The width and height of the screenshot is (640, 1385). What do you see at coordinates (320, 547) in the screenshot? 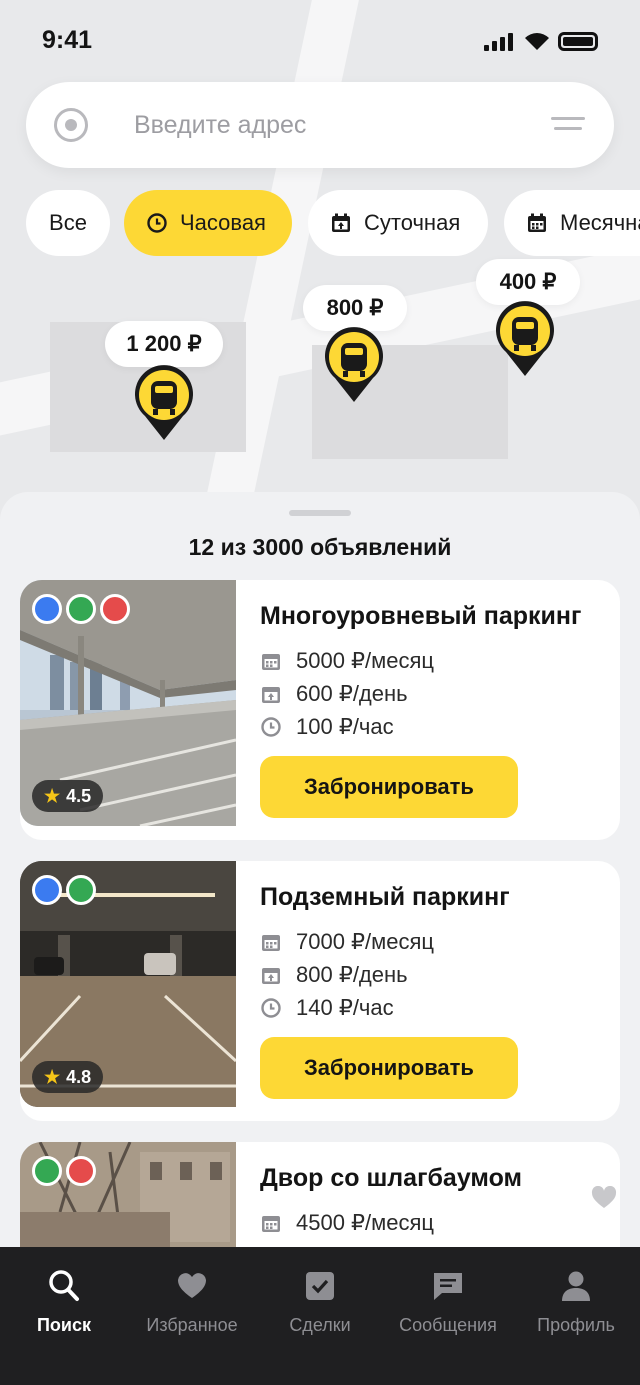
I see `results-count: 12 из 3000 объявлений` at bounding box center [320, 547].